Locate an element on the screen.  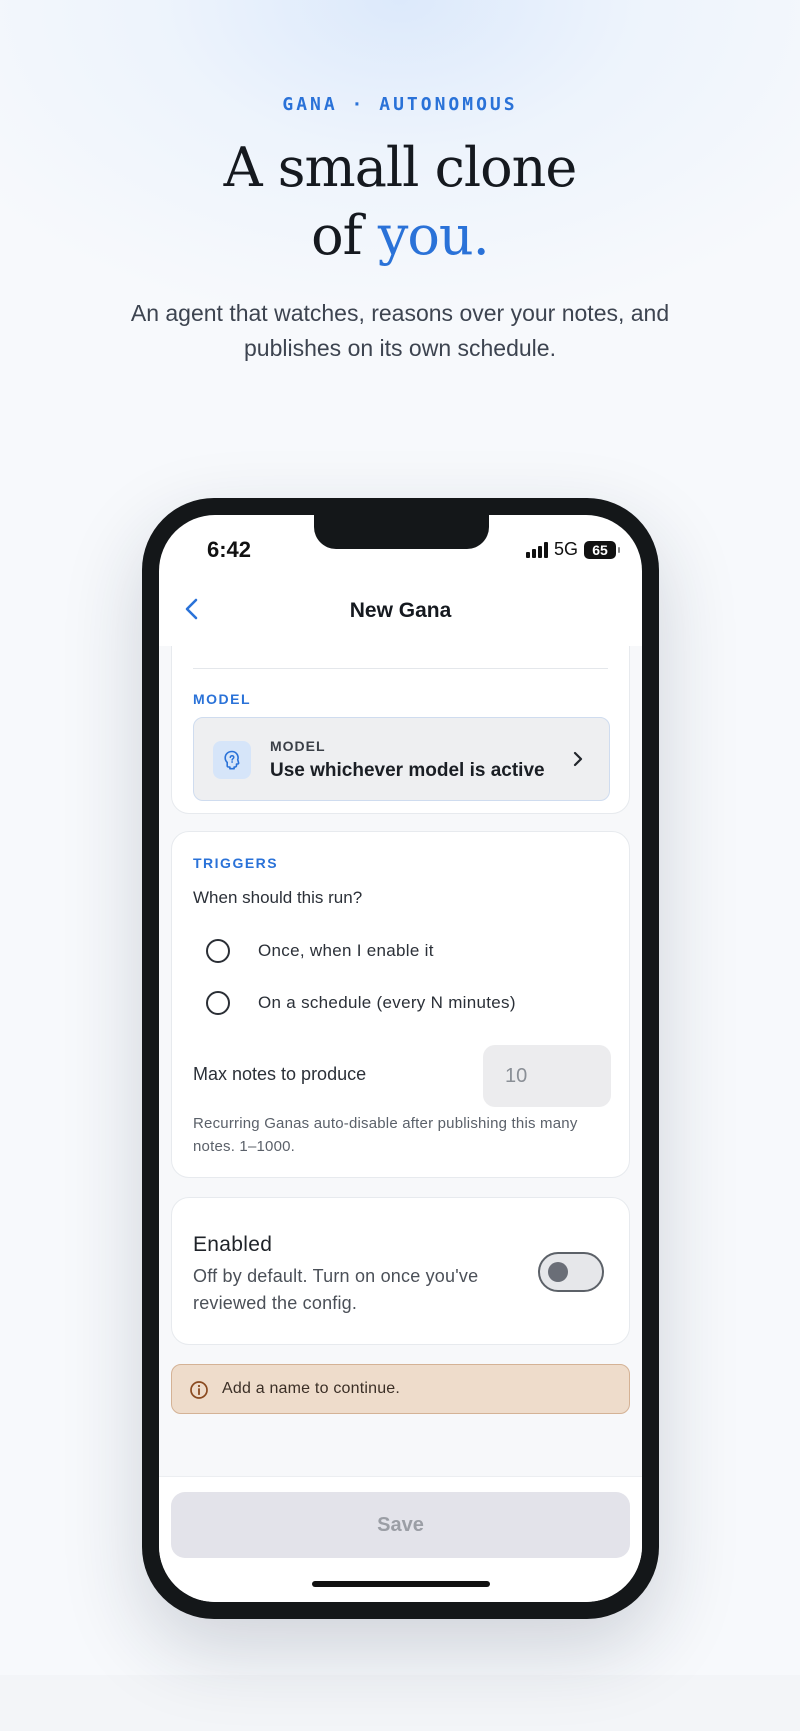
divider is located at coordinates (400, 668).